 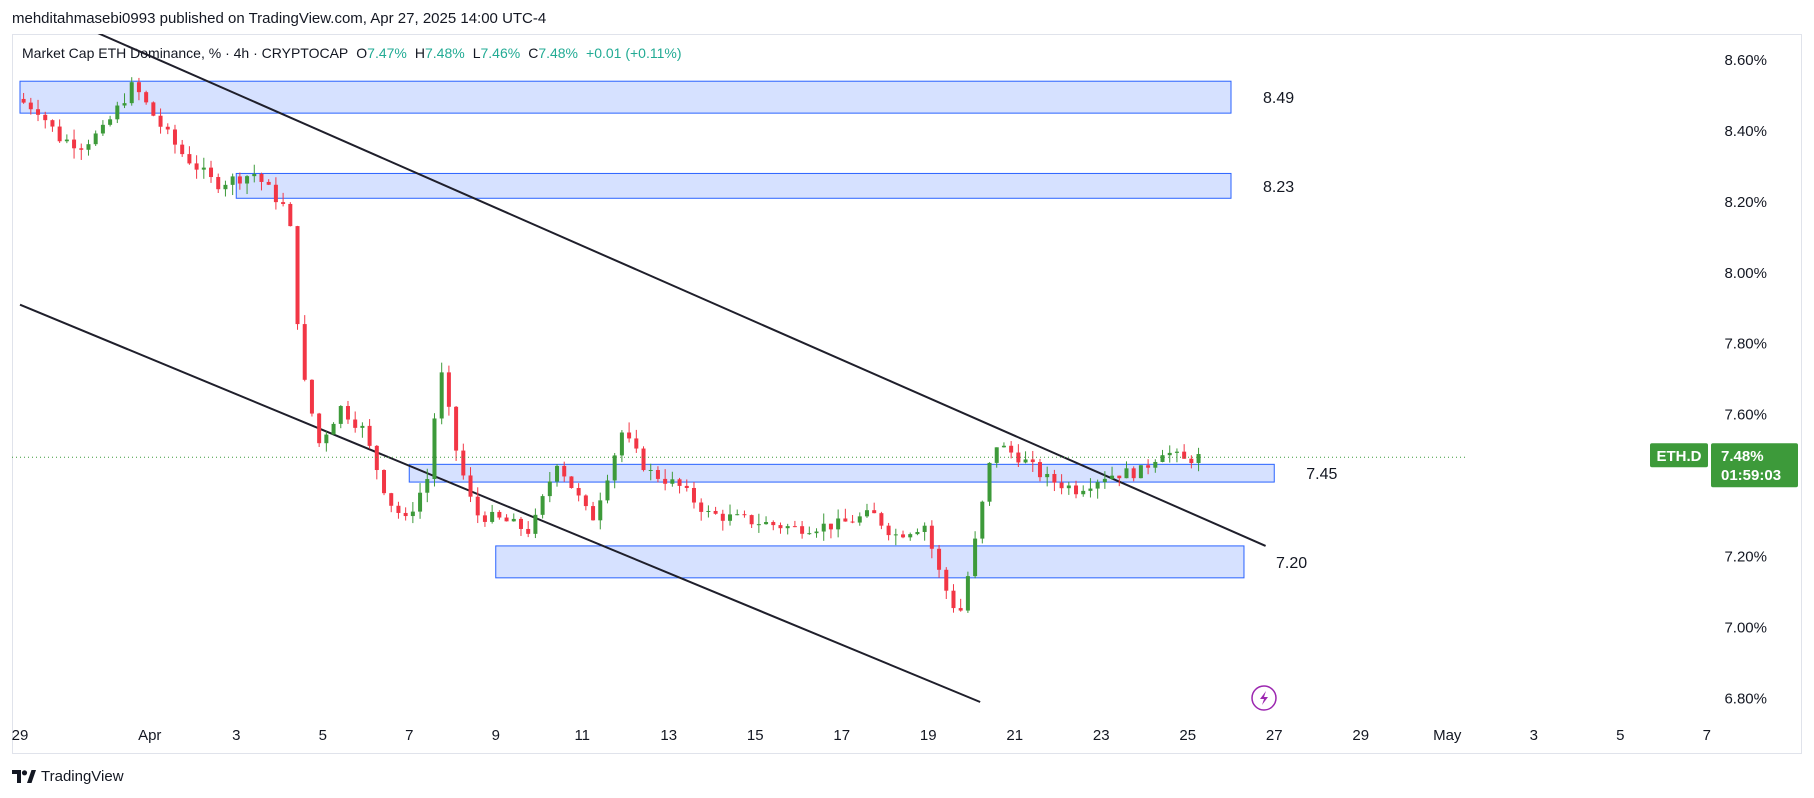 I want to click on x-tick-label-8: 15, so click(x=755, y=735).